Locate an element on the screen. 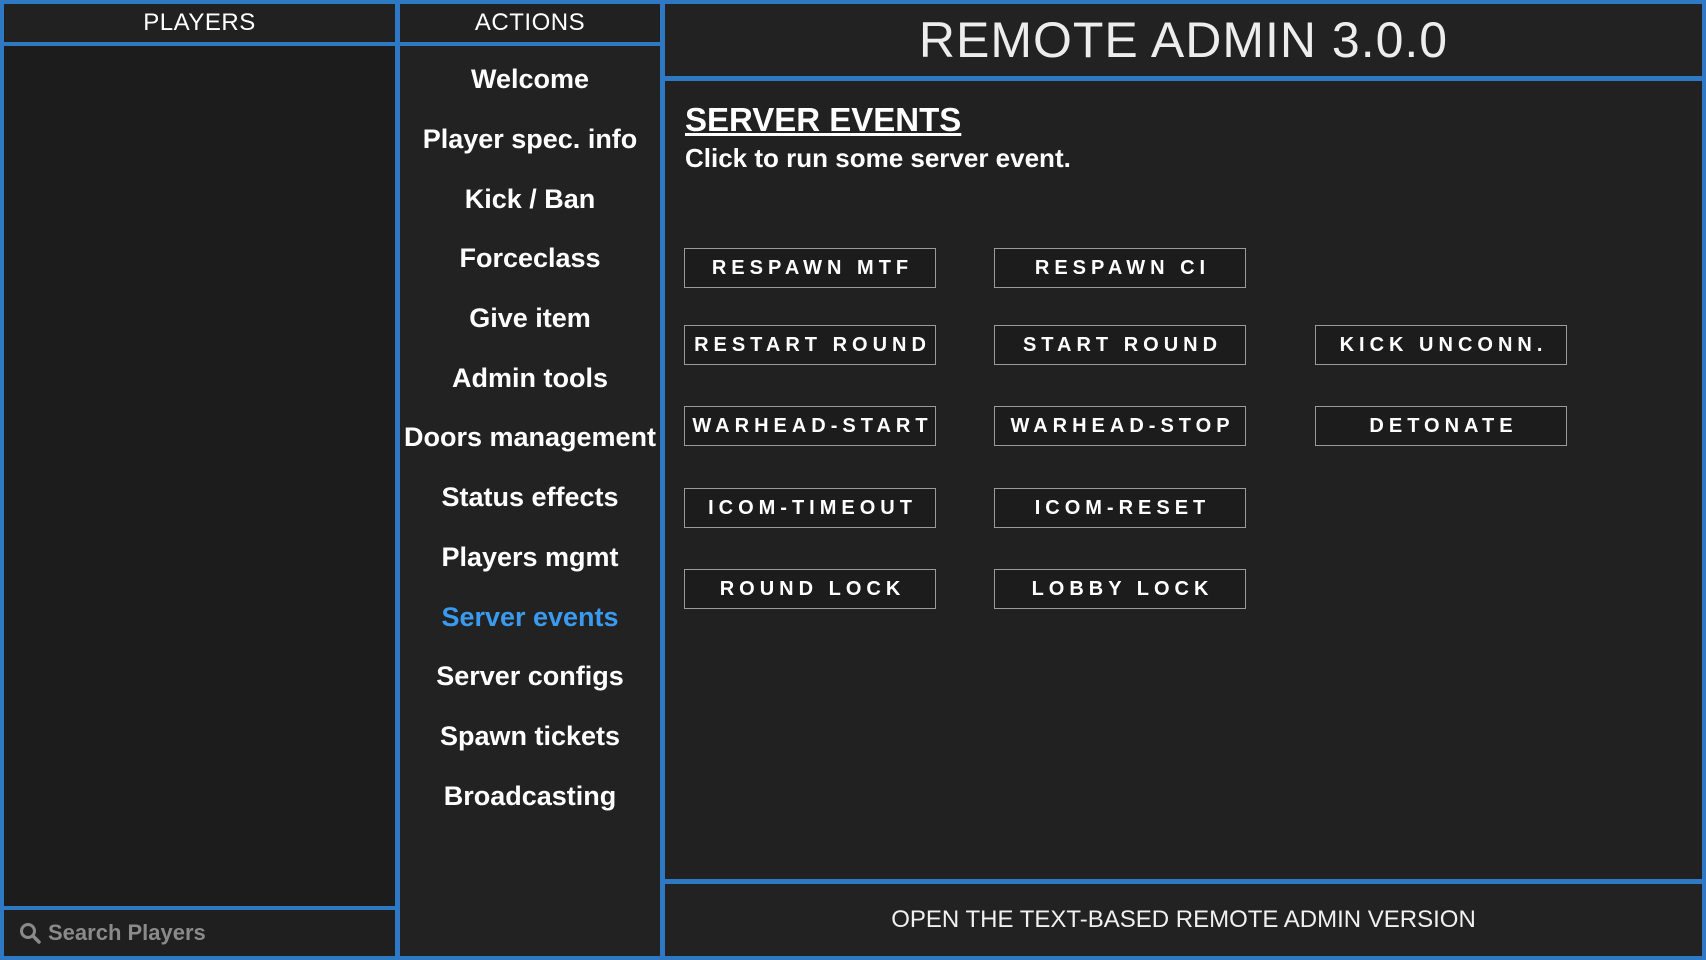 This screenshot has width=1706, height=960. action-doors-management: Doors management is located at coordinates (530, 438).